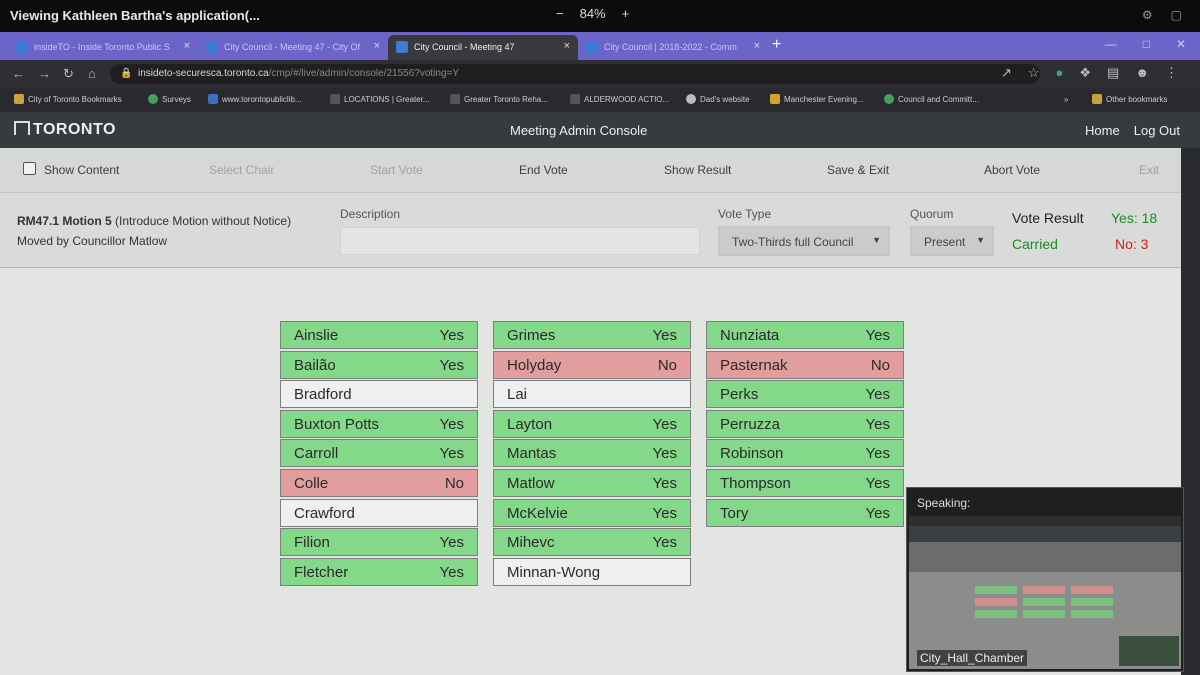 Image resolution: width=1200 pixels, height=675 pixels. What do you see at coordinates (103, 47) in the screenshot?
I see `browser-tab: insideTO - Inside Toronto Public S ×` at bounding box center [103, 47].